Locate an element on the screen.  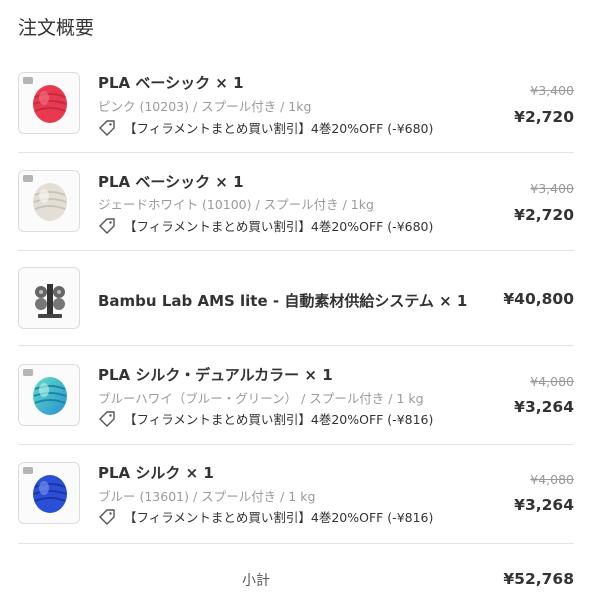
product-name: PLA シルク・デュアルカラー × 1 is located at coordinates (215, 374).